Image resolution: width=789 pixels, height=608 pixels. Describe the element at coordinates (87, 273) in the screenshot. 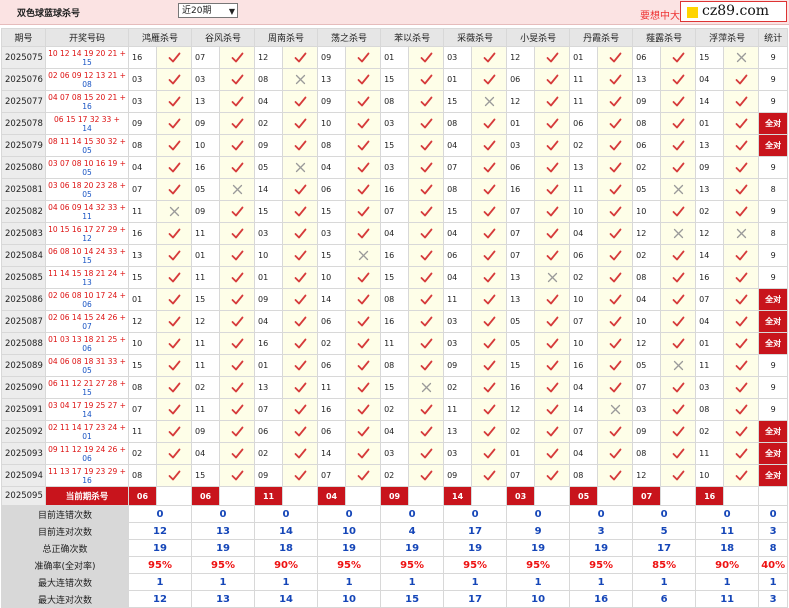

I see `red-balls: 11 14 15 18 21 24 +` at that location.